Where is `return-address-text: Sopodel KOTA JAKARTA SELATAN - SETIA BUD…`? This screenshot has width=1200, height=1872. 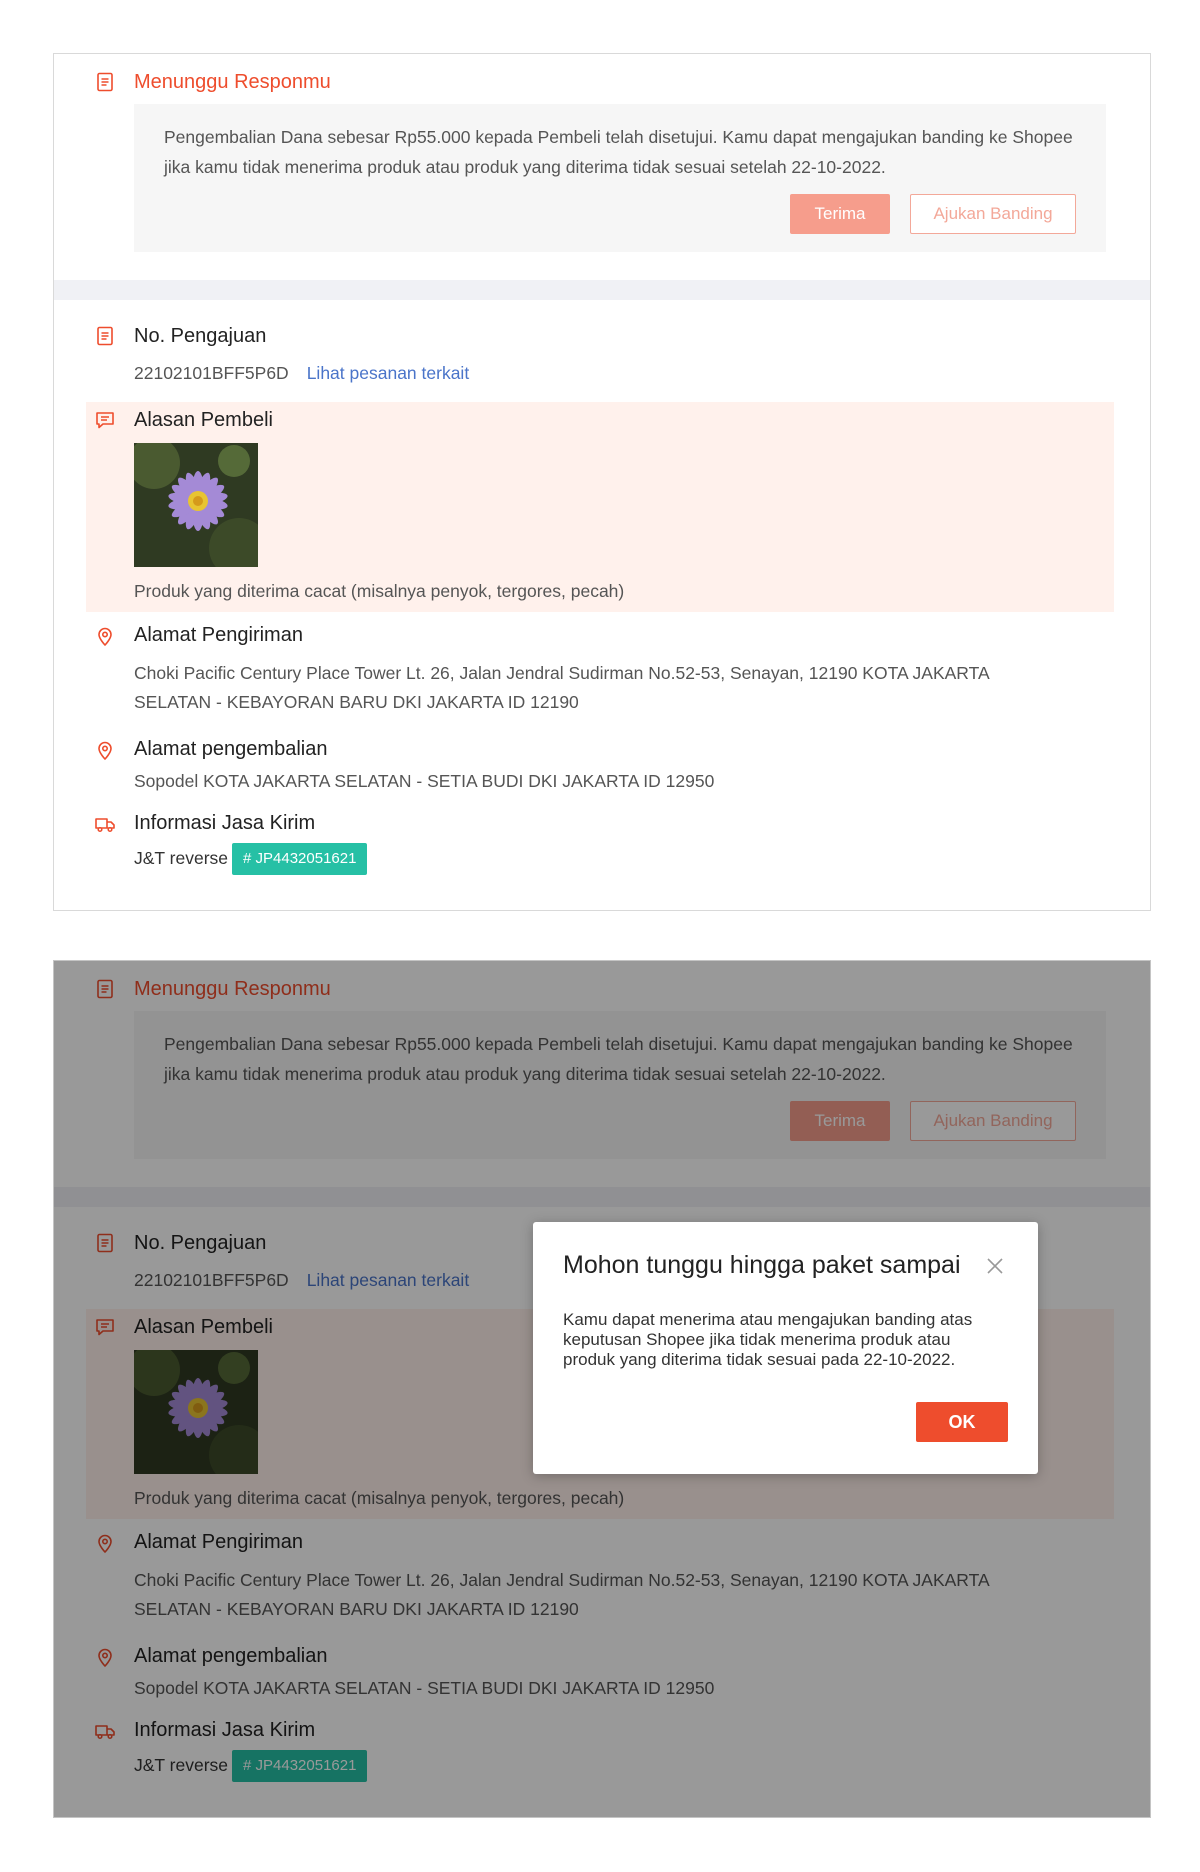
return-address-text: Sopodel KOTA JAKARTA SELATAN - SETIA BUD… is located at coordinates (424, 781).